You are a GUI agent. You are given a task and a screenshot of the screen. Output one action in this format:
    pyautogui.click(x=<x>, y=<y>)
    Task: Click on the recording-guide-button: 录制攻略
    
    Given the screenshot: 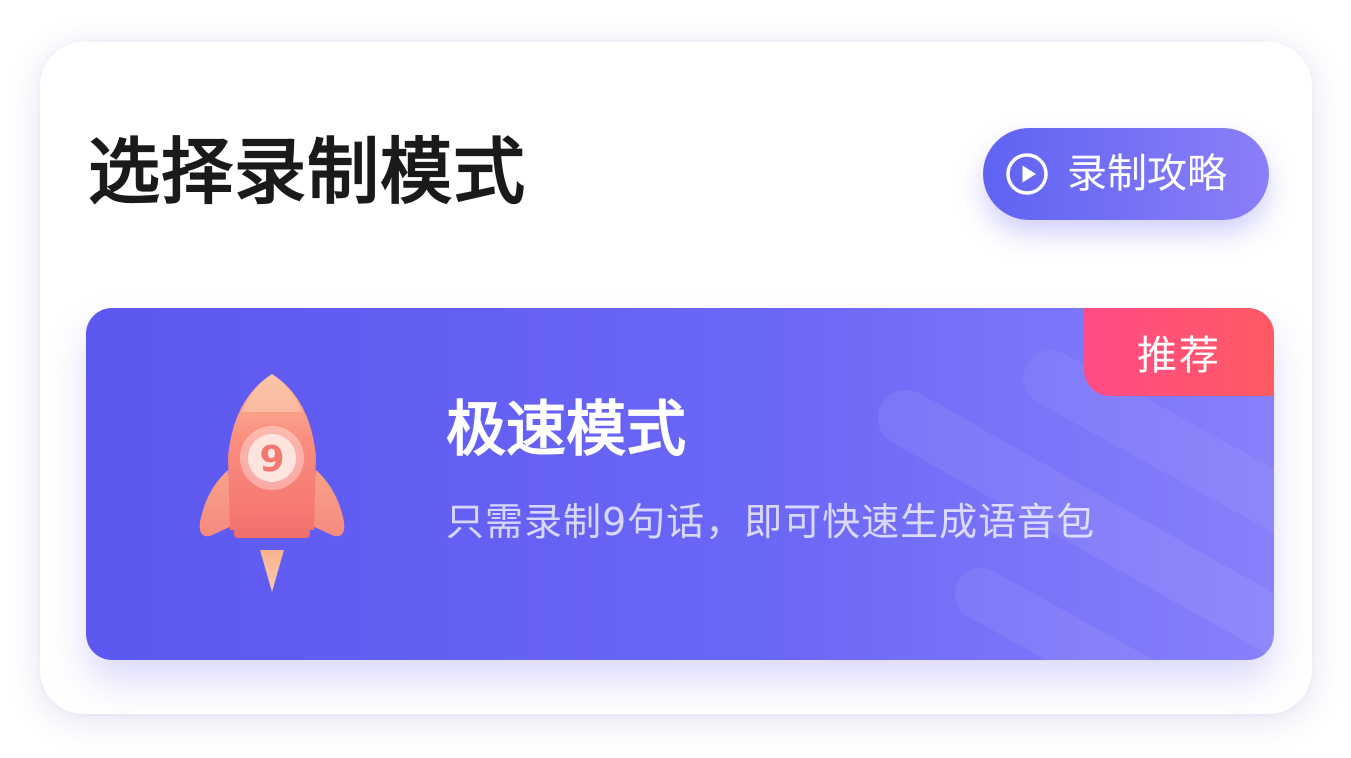 What is the action you would take?
    pyautogui.click(x=1126, y=174)
    